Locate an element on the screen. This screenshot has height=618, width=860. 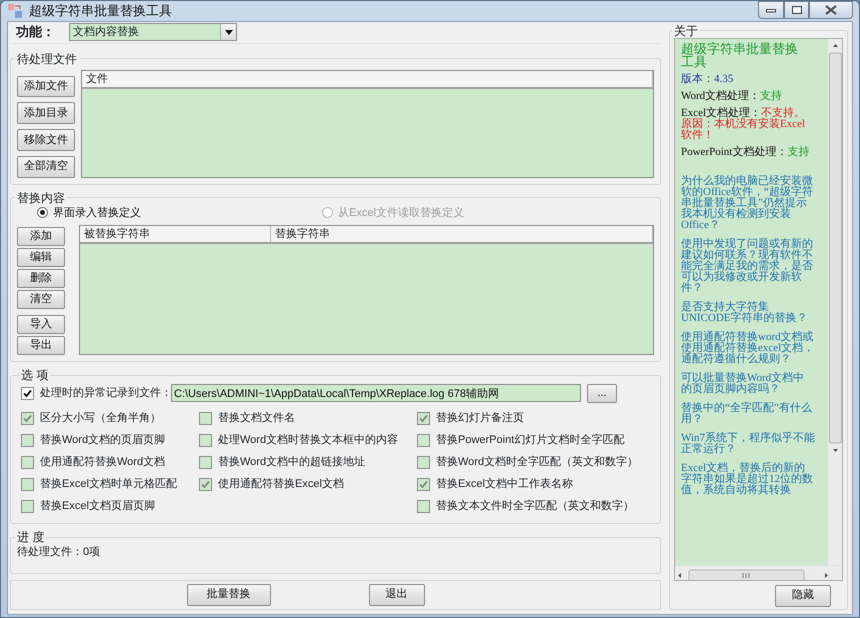
vertical-scrollbar is located at coordinates (834, 301).